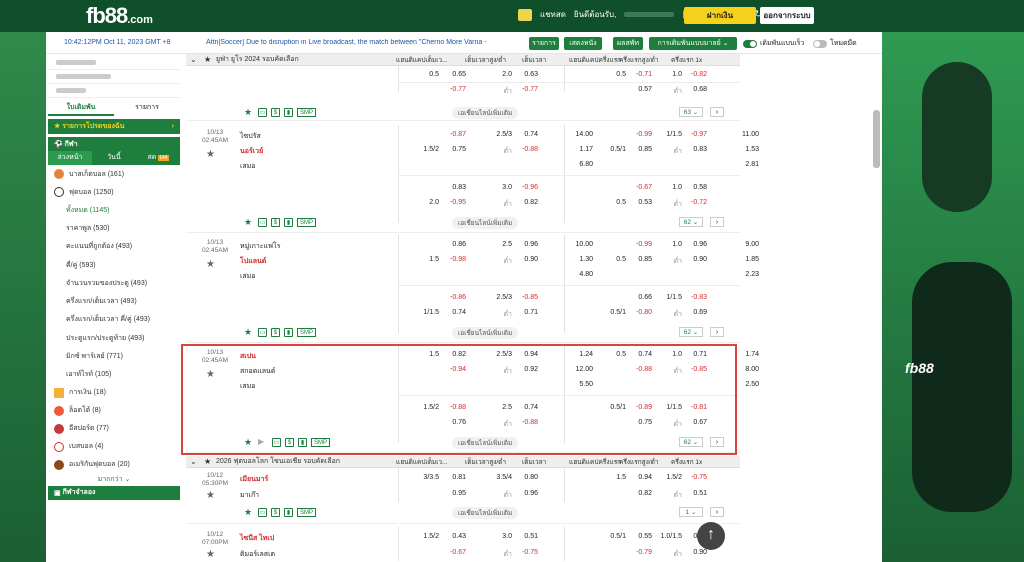  What do you see at coordinates (275, 512) in the screenshot?
I see `dollar-icon: $` at bounding box center [275, 512].